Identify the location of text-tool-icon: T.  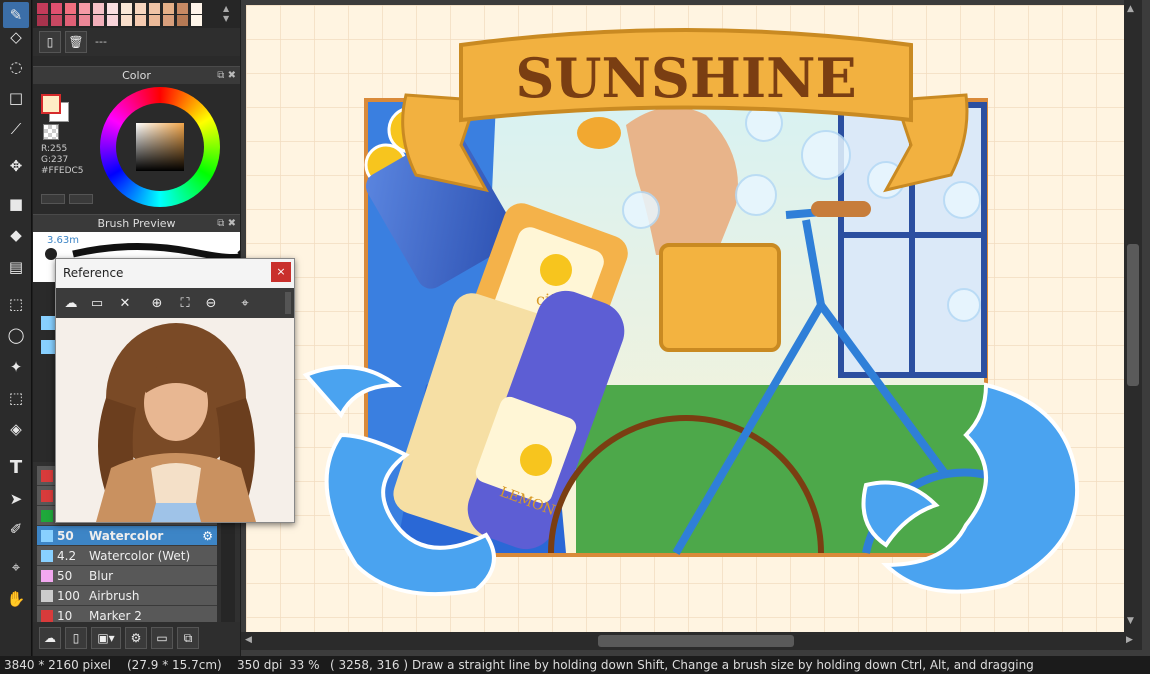
(16, 467).